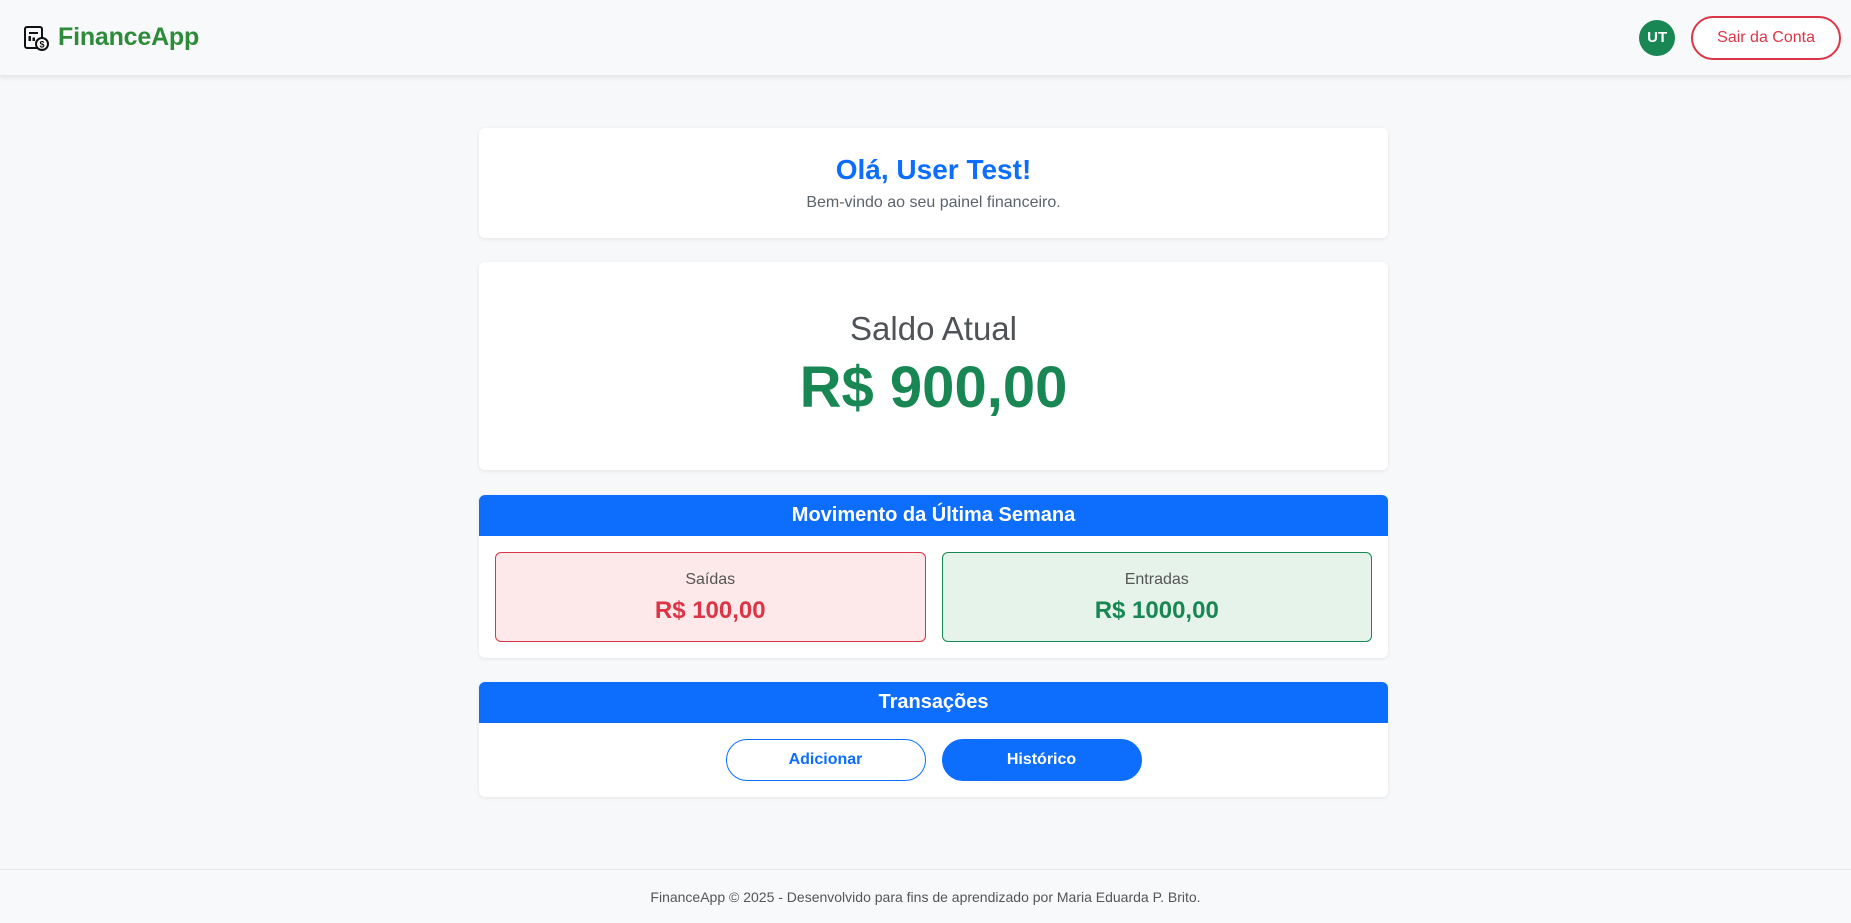 This screenshot has width=1851, height=923. Describe the element at coordinates (1156, 579) in the screenshot. I see `inflows-label: Entradas` at that location.